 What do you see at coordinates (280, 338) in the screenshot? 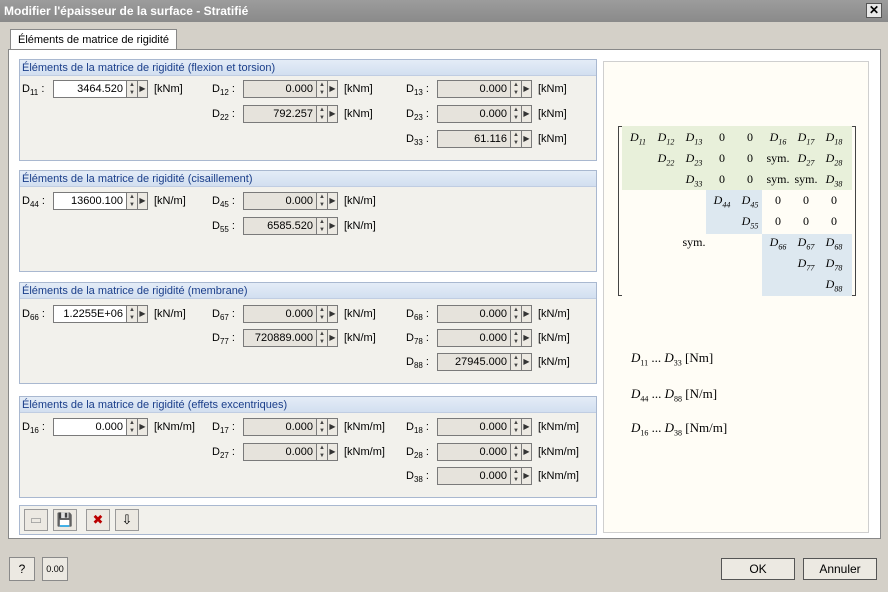
I see `value-input: 720889.000` at bounding box center [280, 338].